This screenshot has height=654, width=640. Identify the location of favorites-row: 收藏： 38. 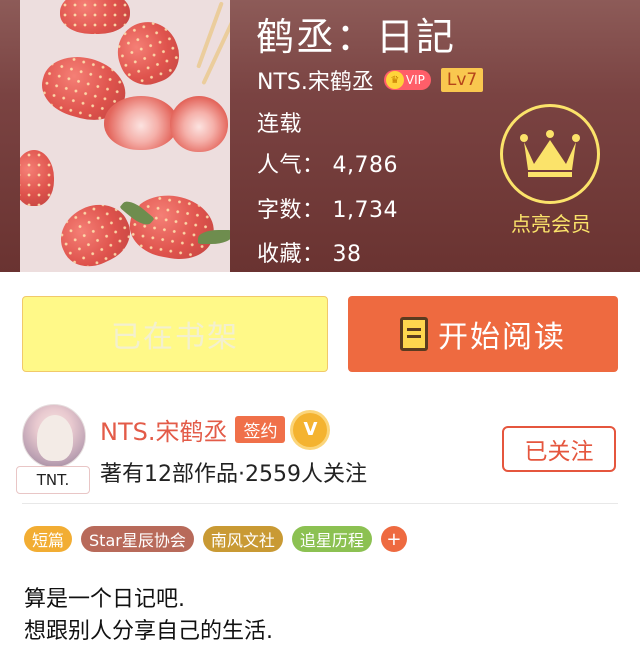
(309, 252).